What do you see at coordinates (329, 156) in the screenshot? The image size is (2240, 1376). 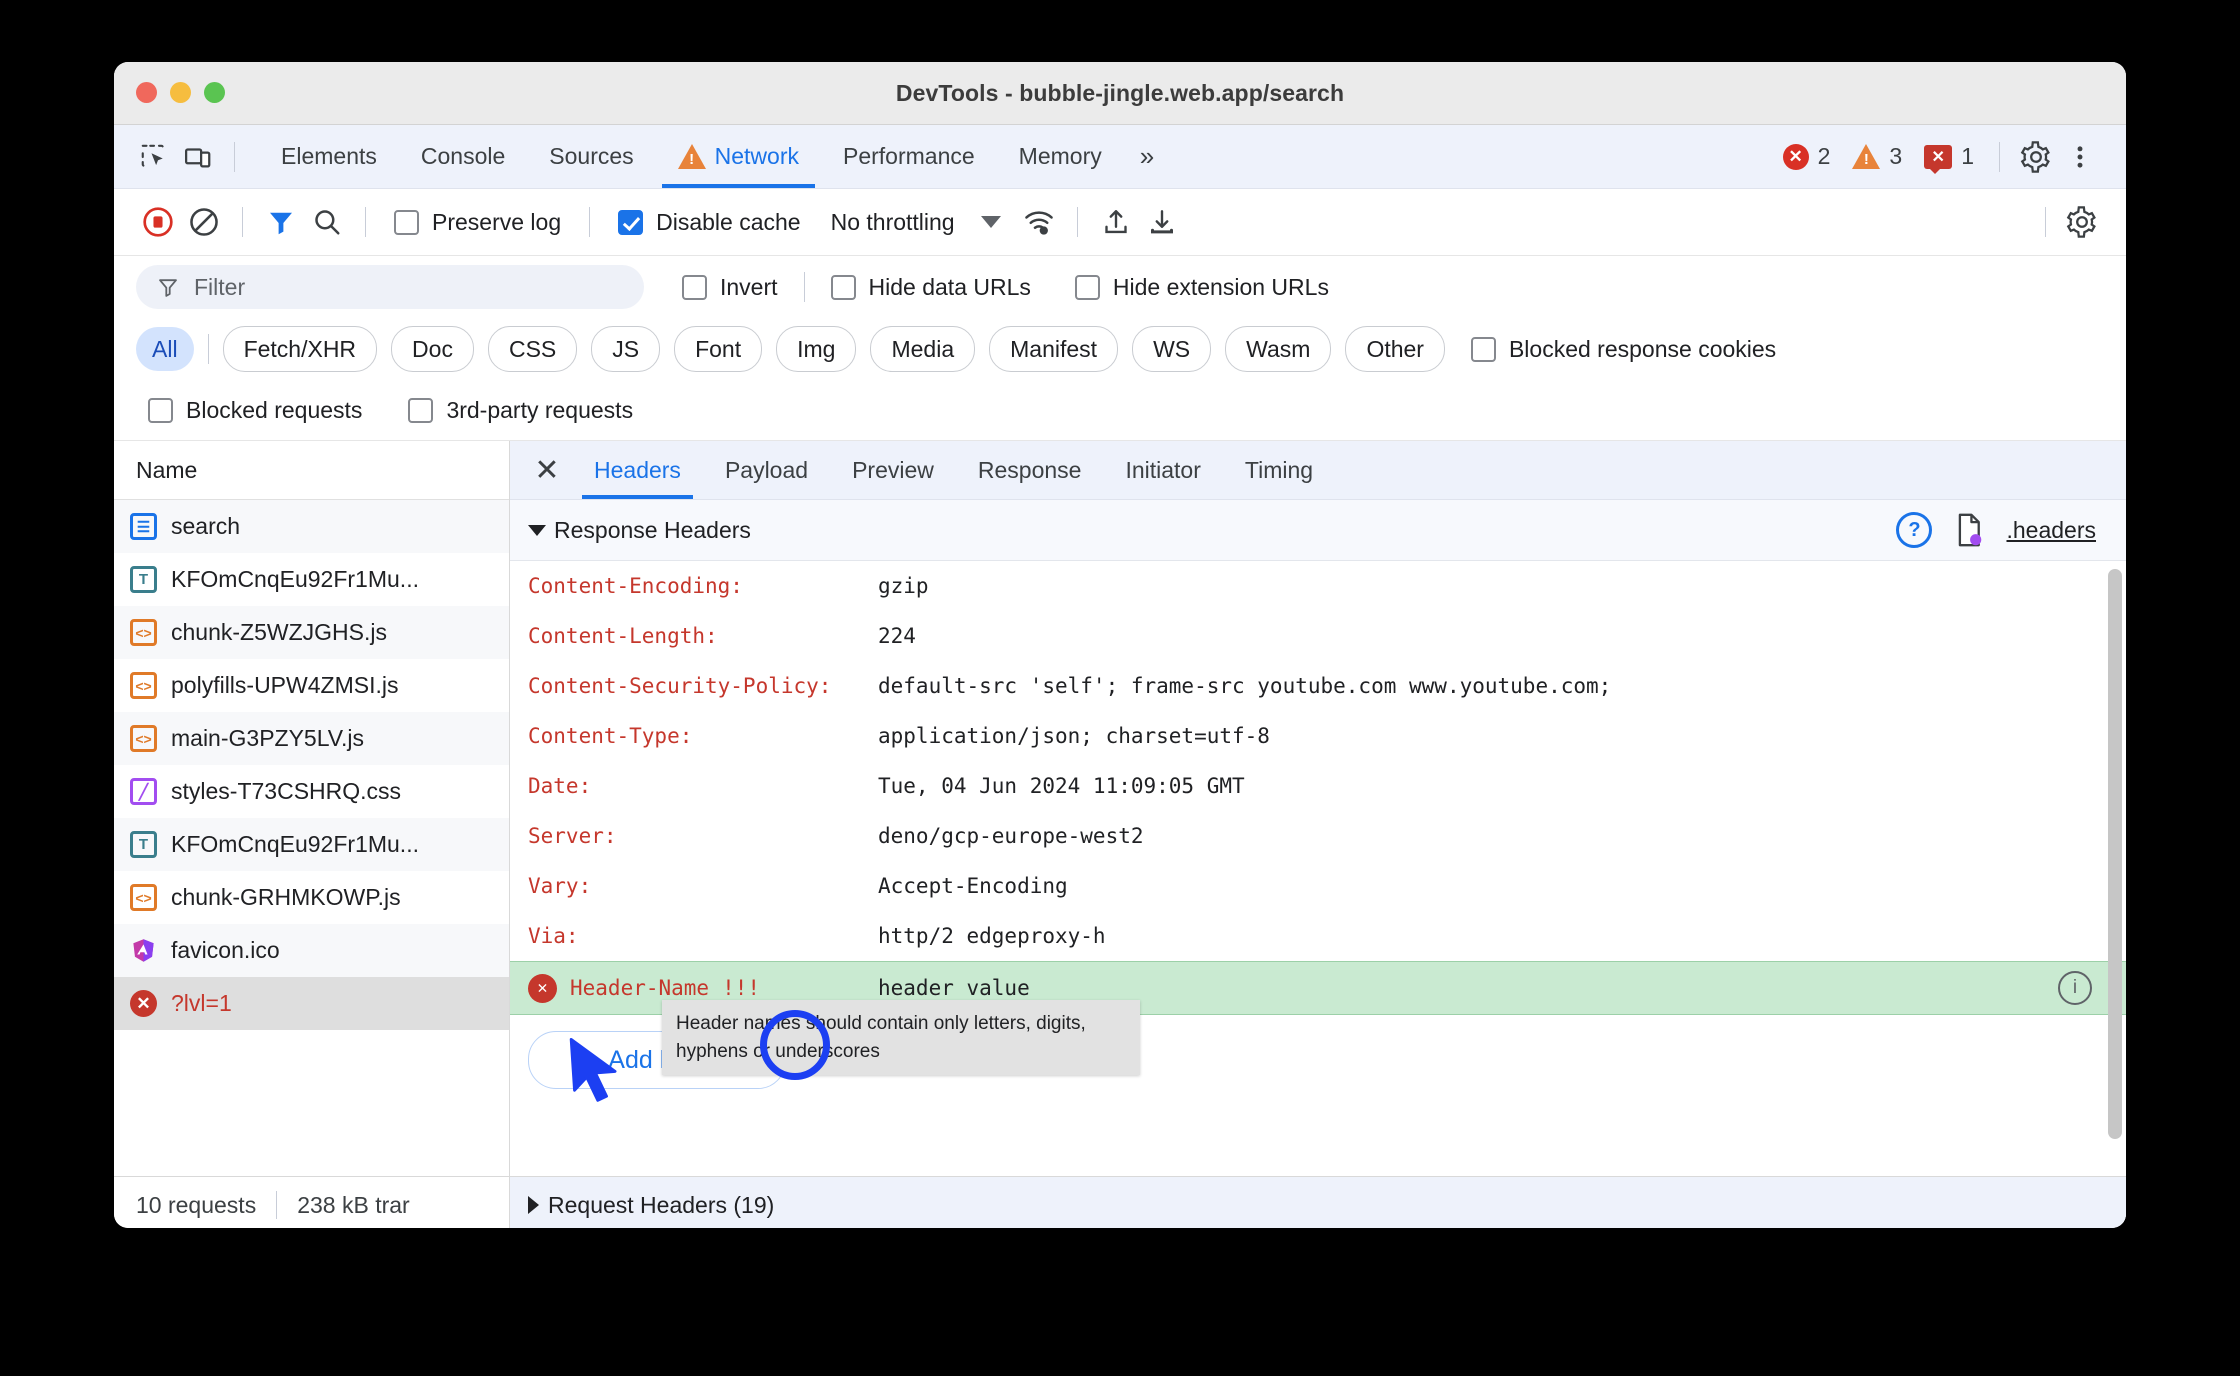 I see `tab-elements: Elements` at bounding box center [329, 156].